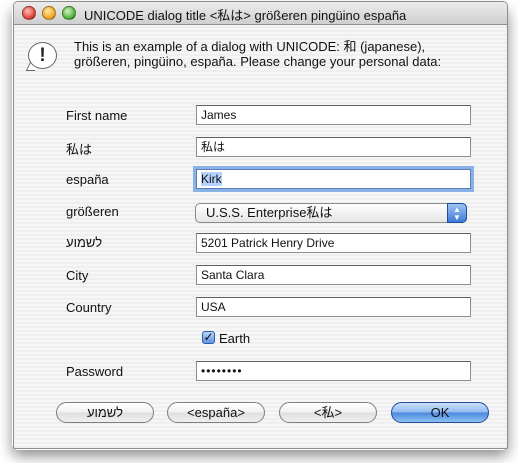 The image size is (518, 463). What do you see at coordinates (95, 371) in the screenshot?
I see `label-password: Password` at bounding box center [95, 371].